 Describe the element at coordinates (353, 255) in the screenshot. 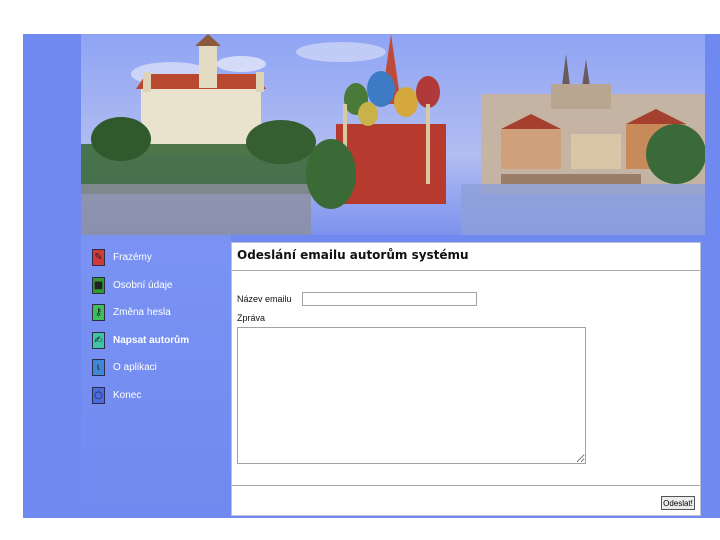

I see `page-title: Odeslání emailu autorům systému` at that location.